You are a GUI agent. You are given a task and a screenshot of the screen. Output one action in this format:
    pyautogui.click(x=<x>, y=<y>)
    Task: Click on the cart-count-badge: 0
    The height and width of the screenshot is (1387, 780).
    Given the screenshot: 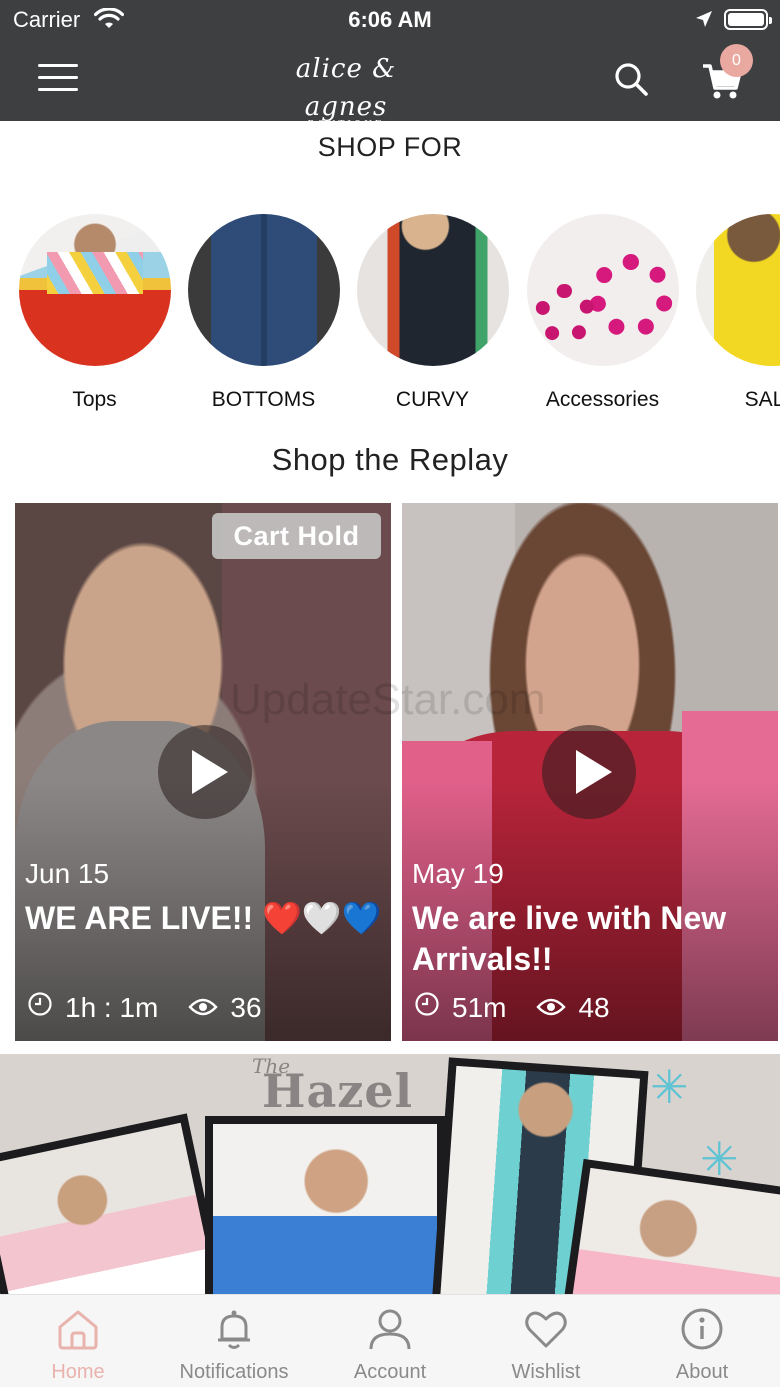 What is the action you would take?
    pyautogui.click(x=736, y=60)
    